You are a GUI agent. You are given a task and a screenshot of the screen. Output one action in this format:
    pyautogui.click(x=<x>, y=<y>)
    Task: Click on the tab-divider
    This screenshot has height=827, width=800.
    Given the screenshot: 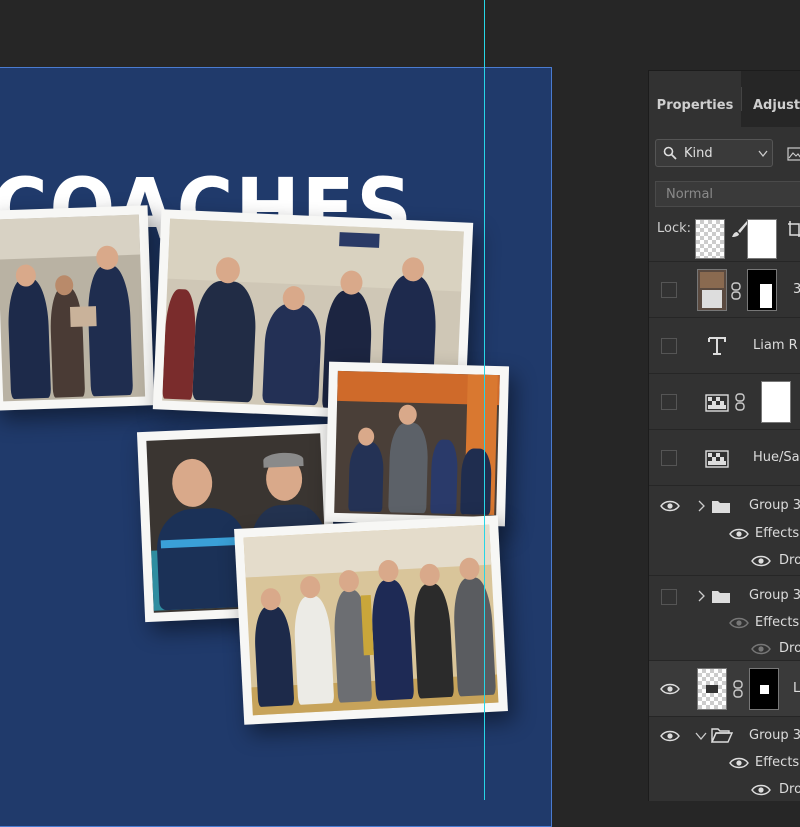 What is the action you would take?
    pyautogui.click(x=741, y=99)
    